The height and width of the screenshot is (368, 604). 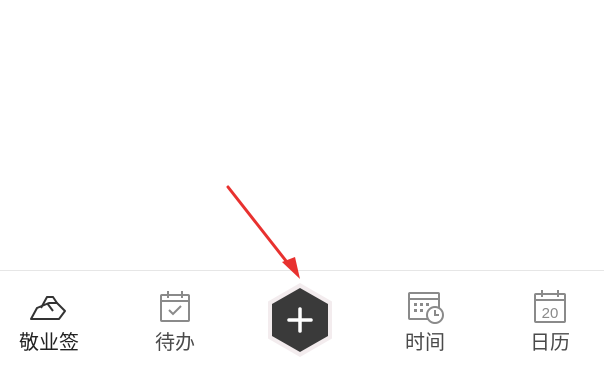 I want to click on tab-jingyeqian: 敬业签, so click(x=52, y=319).